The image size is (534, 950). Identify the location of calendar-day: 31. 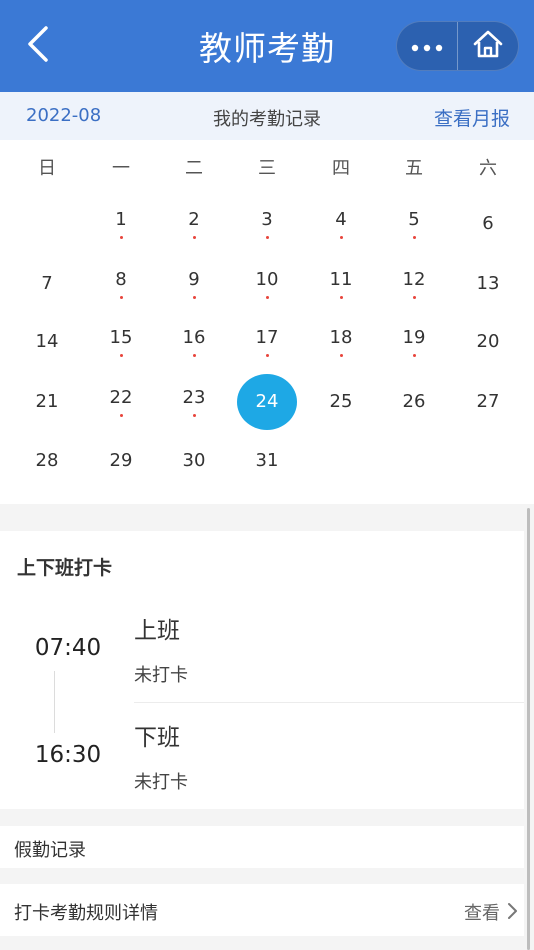
(267, 461).